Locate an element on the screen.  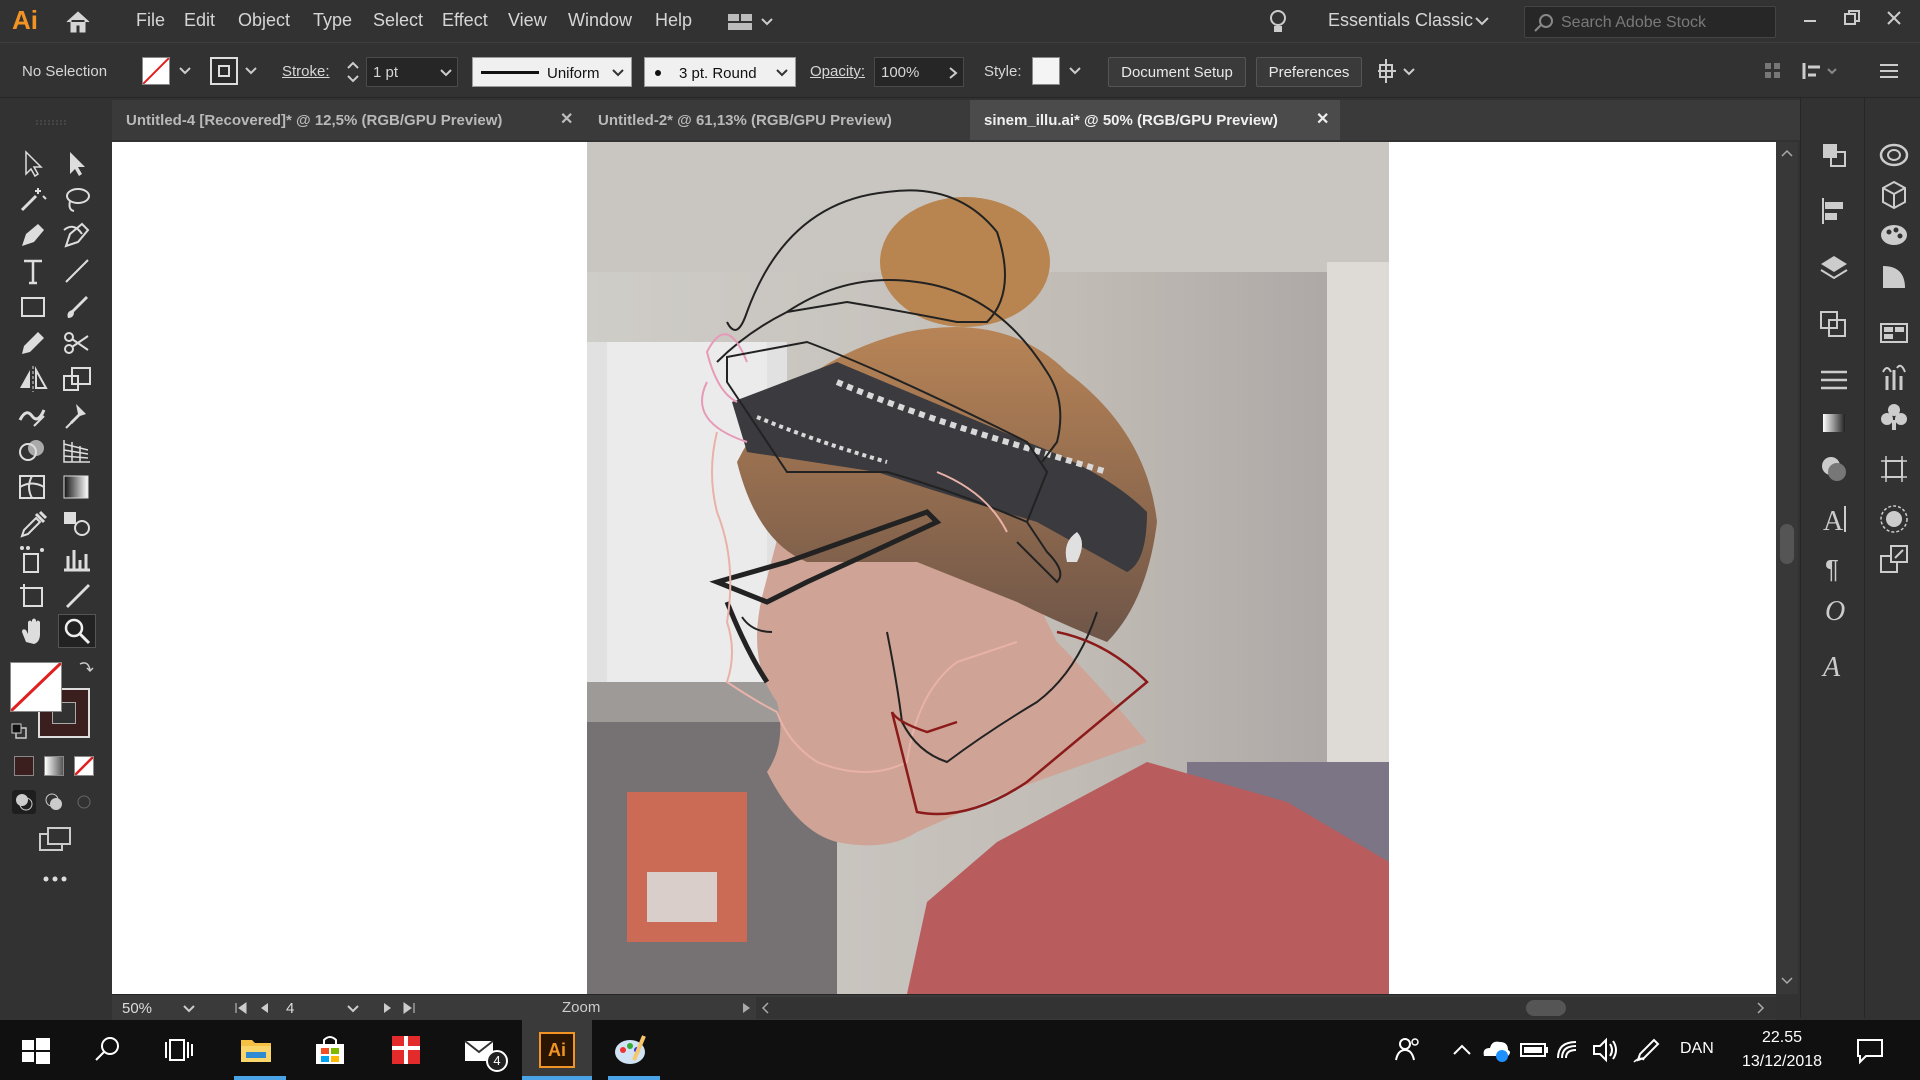
preferences-button: Preferences is located at coordinates (1309, 72).